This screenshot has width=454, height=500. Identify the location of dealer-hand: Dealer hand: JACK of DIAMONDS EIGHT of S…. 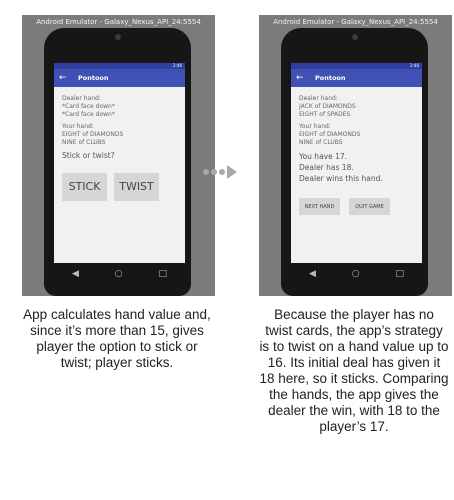
(356, 107).